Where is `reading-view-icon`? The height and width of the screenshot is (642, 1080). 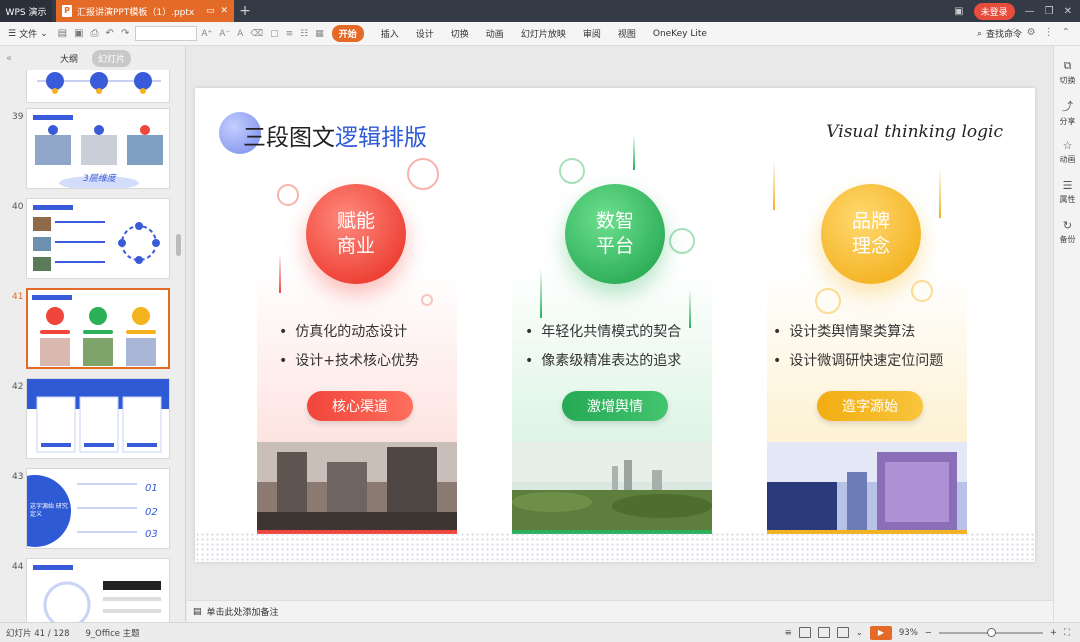 reading-view-icon is located at coordinates (842, 632).